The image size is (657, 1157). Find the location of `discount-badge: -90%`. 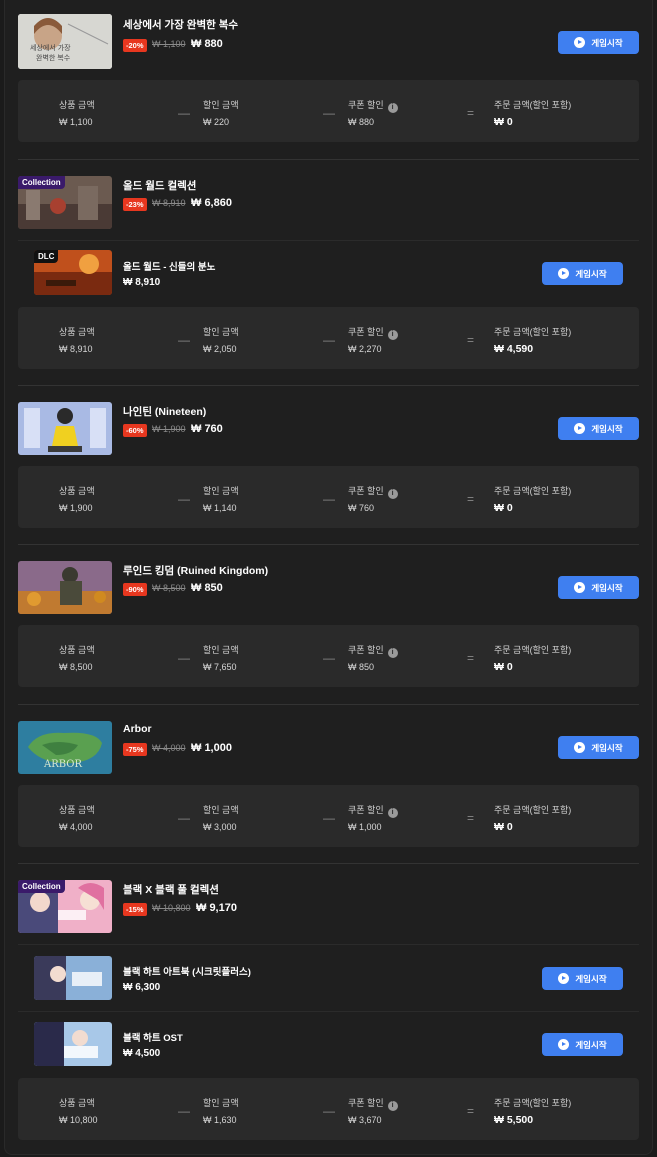

discount-badge: -90% is located at coordinates (135, 589).